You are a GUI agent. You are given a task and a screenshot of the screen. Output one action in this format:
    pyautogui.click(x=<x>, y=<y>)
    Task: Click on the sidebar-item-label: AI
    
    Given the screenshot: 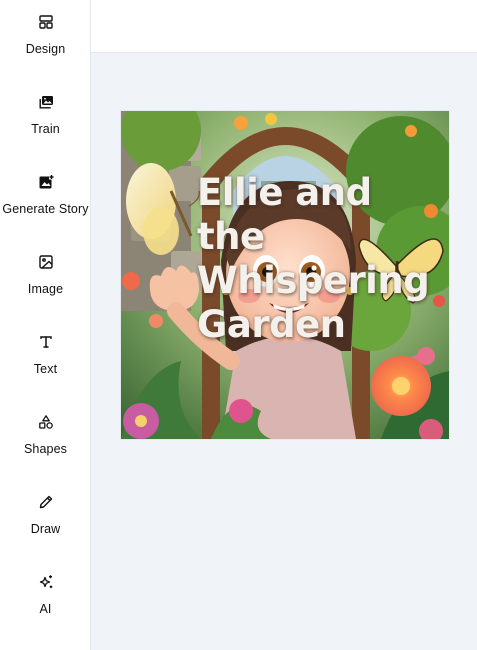 What is the action you would take?
    pyautogui.click(x=45, y=609)
    